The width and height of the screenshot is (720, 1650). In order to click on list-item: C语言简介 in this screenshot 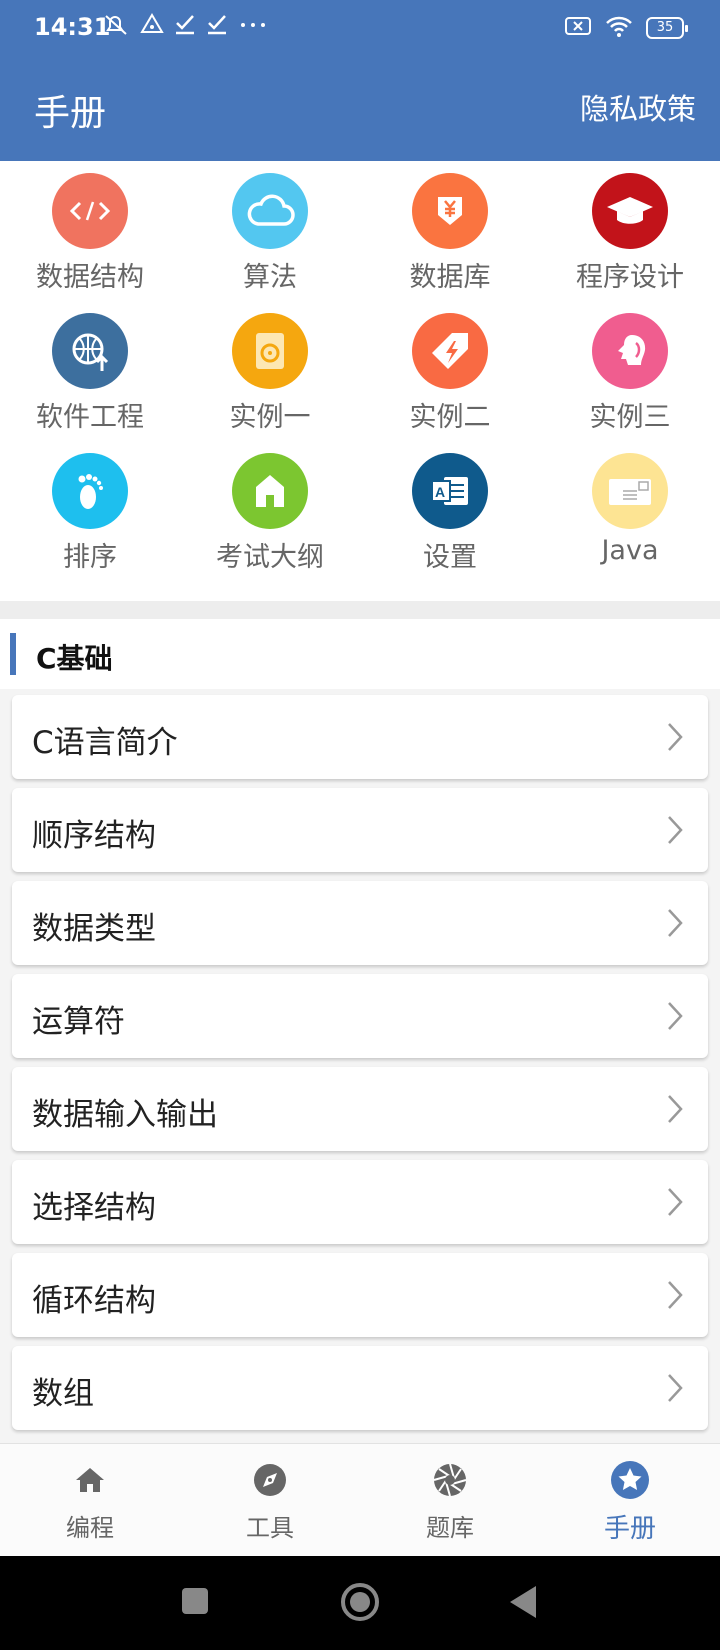, I will do `click(360, 737)`.